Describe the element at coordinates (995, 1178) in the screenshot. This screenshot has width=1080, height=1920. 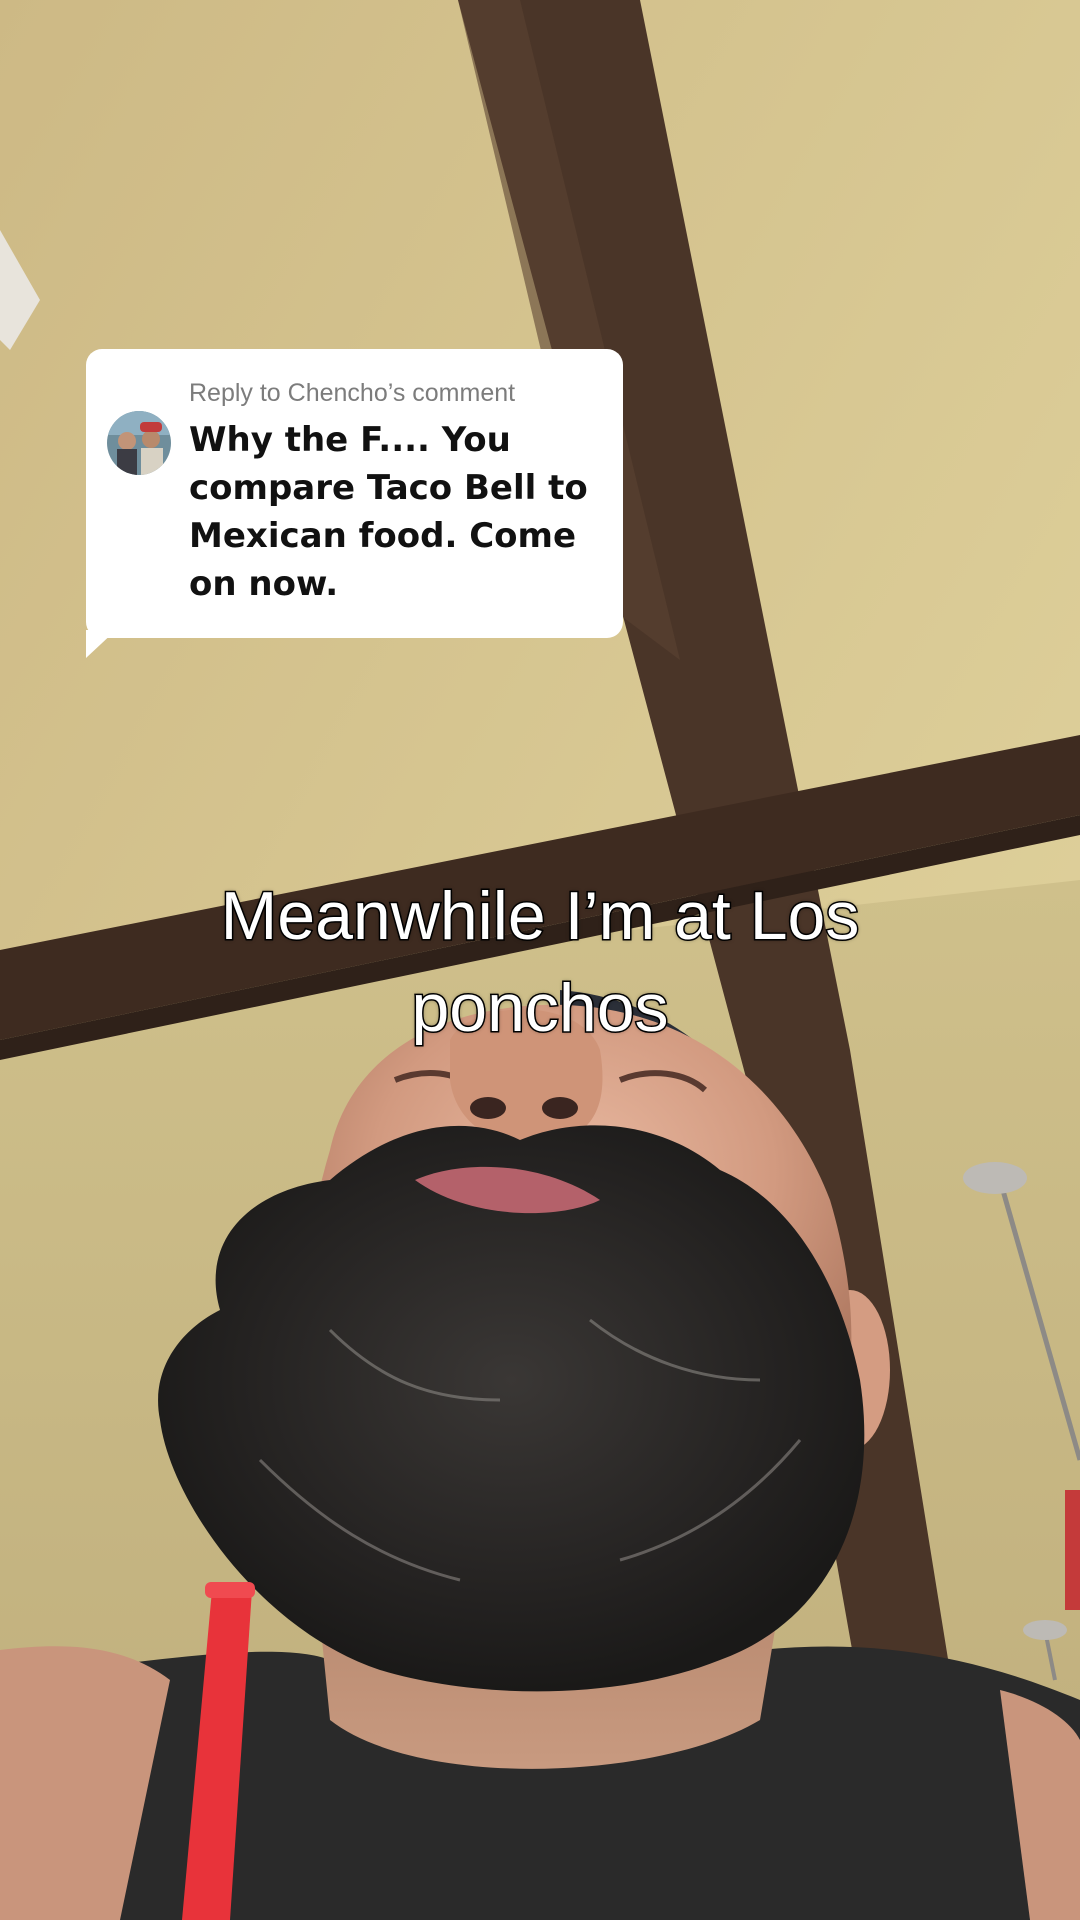
I see `pendant-light` at that location.